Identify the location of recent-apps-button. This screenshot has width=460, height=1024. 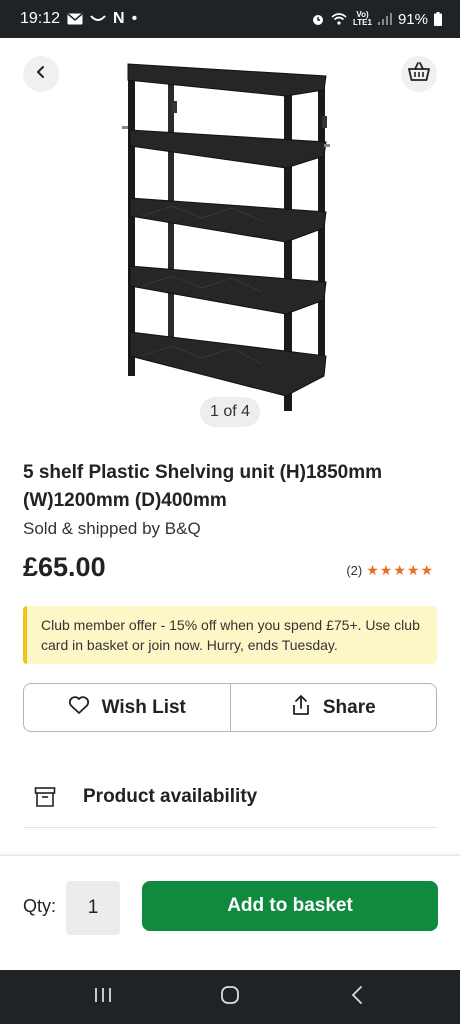
(103, 997).